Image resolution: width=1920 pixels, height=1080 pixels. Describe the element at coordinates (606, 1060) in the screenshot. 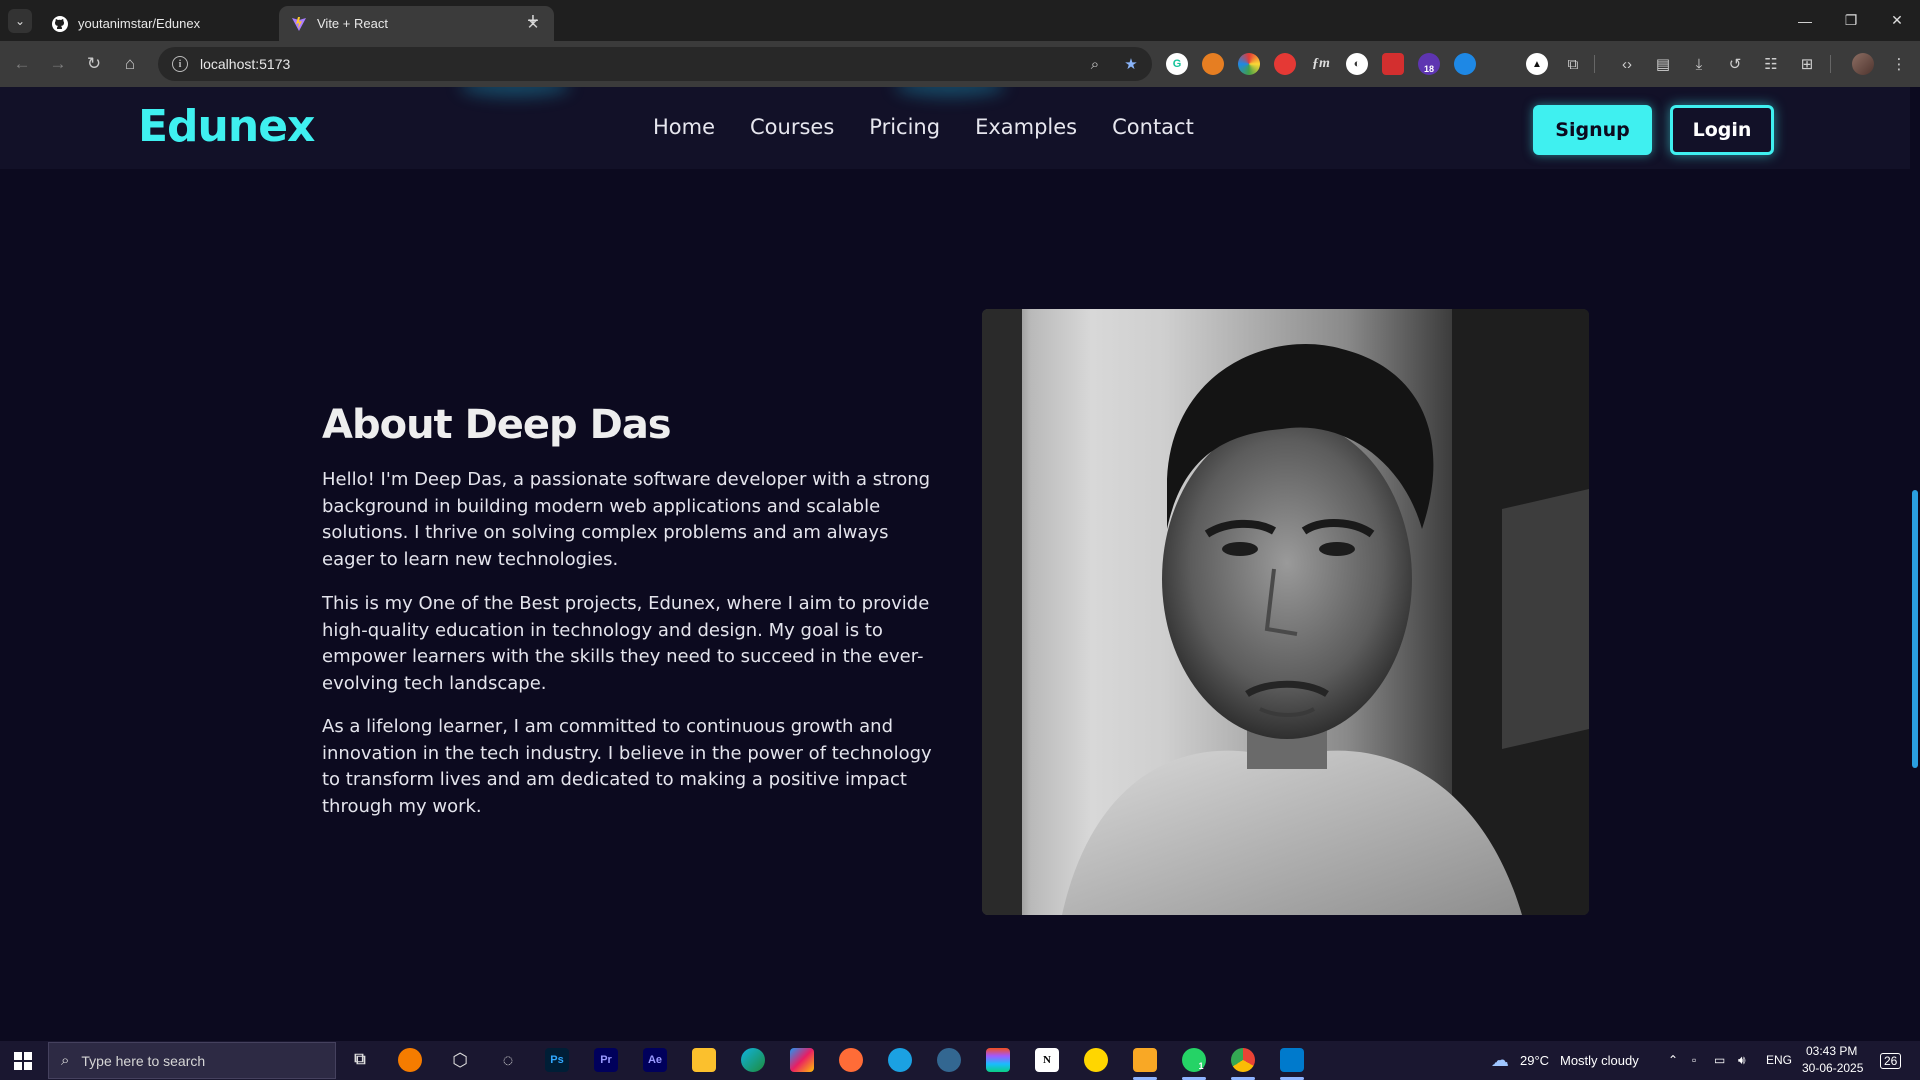

I see `premiere-icon: Pr` at that location.